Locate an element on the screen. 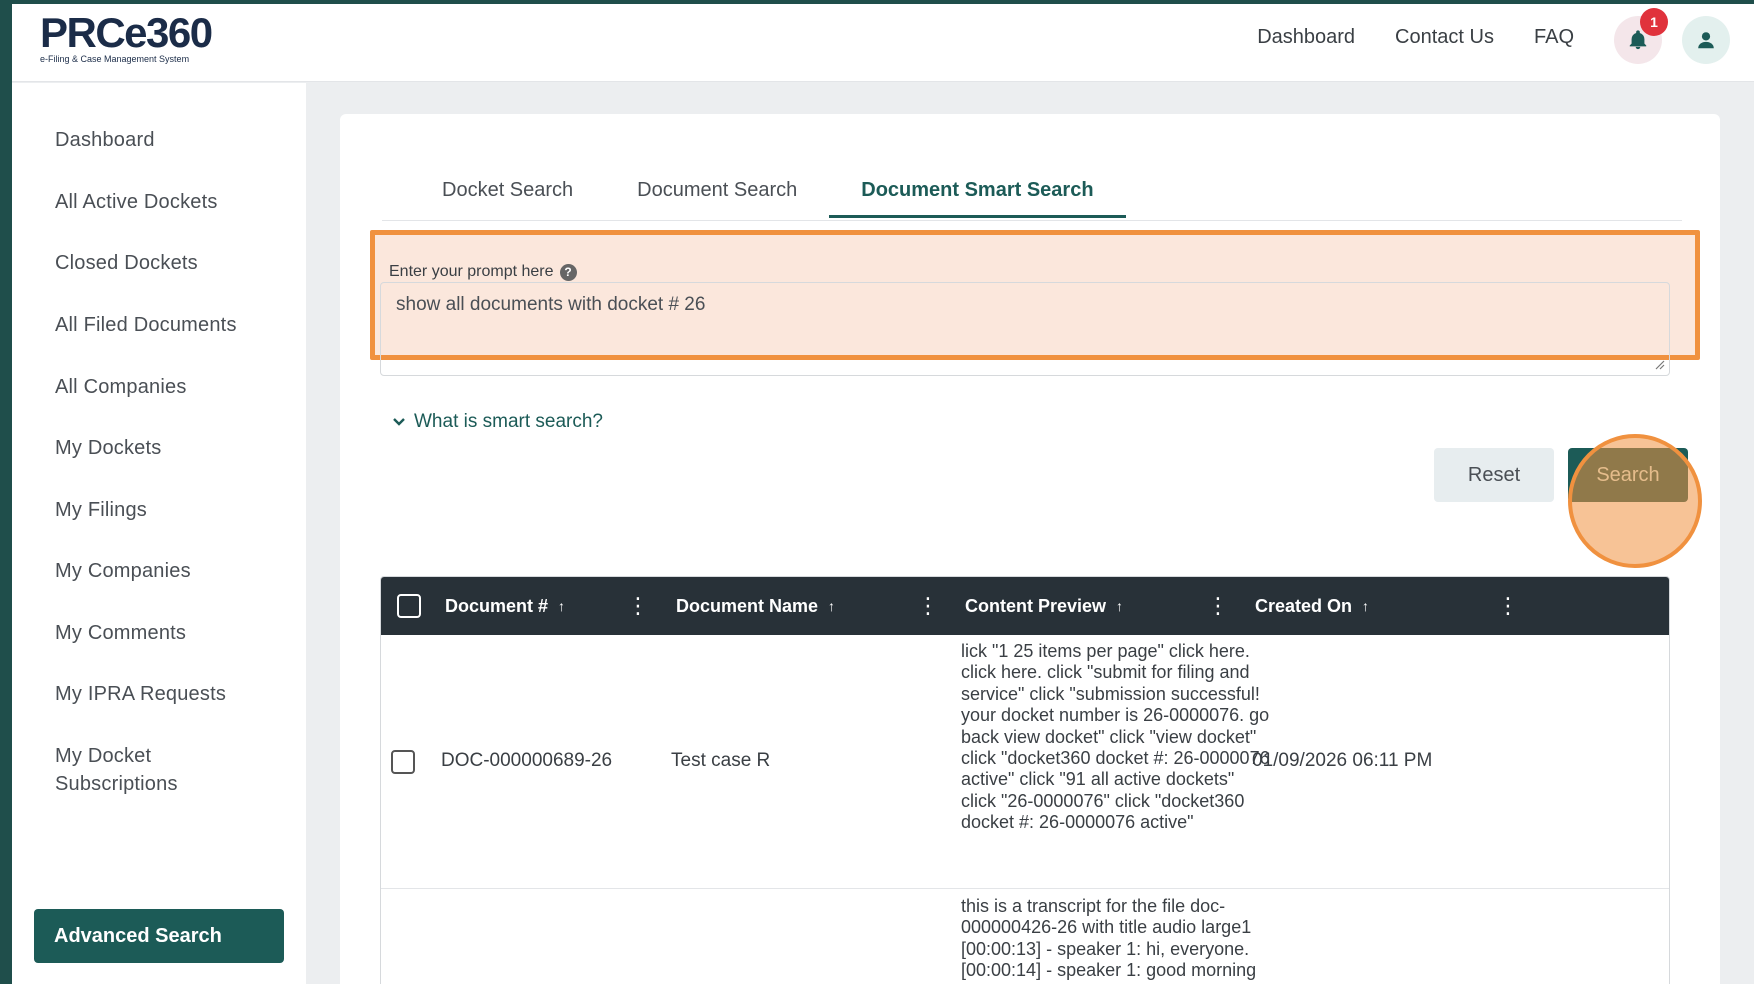 This screenshot has width=1754, height=984. search-button: Search is located at coordinates (1628, 475).